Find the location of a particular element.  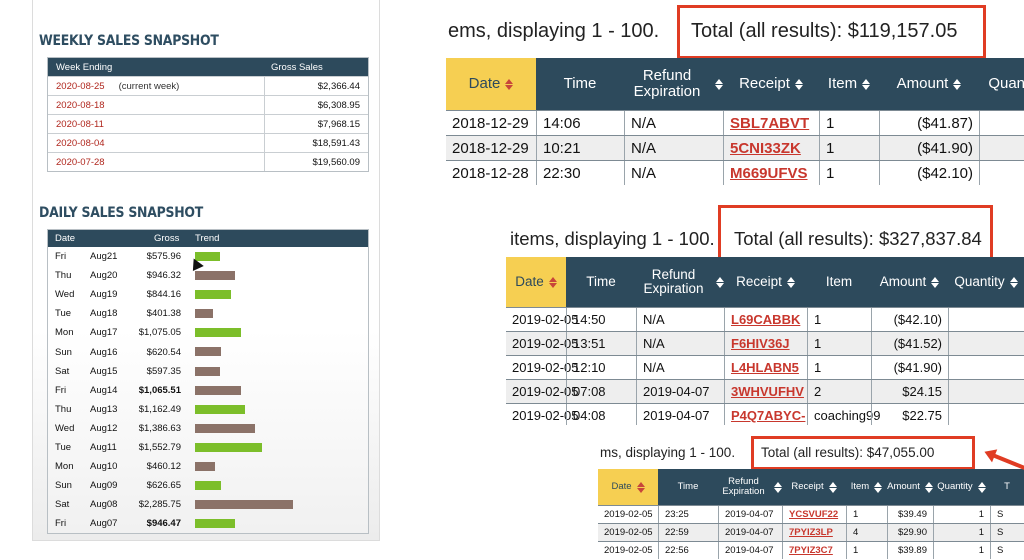

receipt-cell: YCSVUF22 is located at coordinates (814, 514).